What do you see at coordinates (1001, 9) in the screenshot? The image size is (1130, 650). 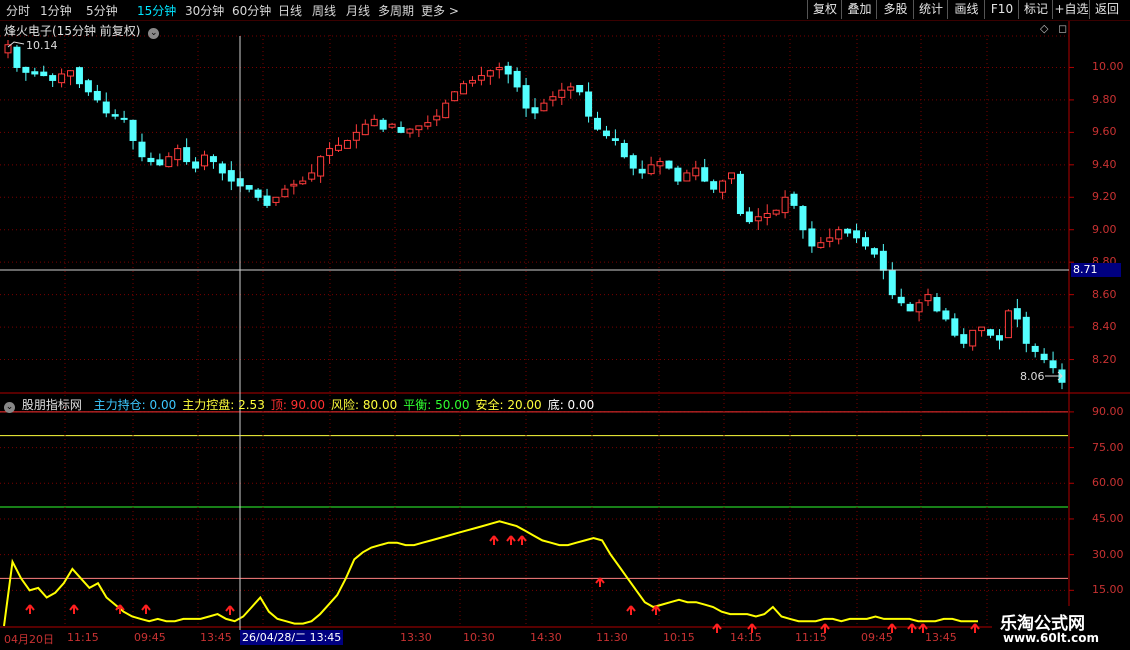 I see `toolbar-button-5: F10` at bounding box center [1001, 9].